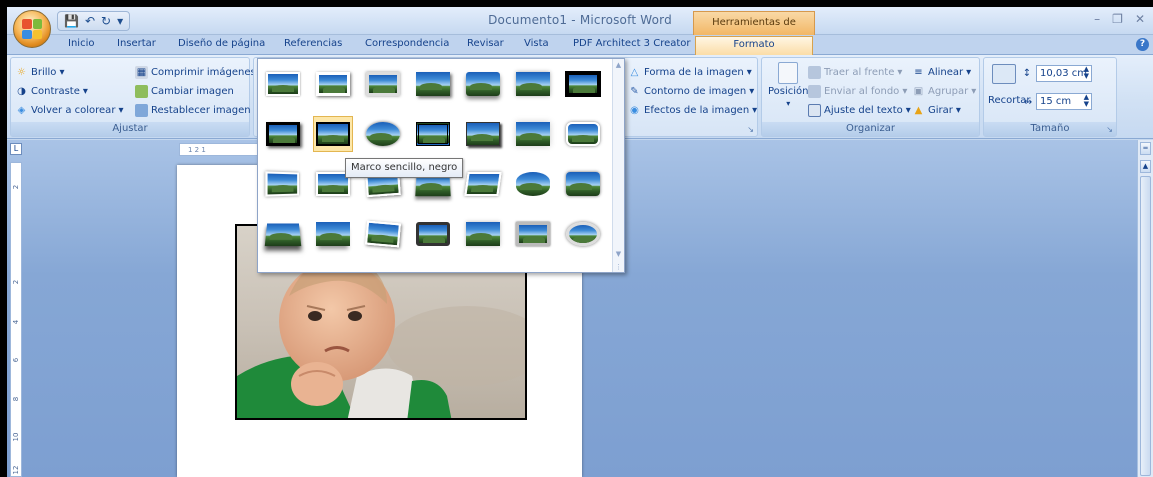 Image resolution: width=1153 pixels, height=477 pixels. I want to click on tab-formato: Formato, so click(754, 45).